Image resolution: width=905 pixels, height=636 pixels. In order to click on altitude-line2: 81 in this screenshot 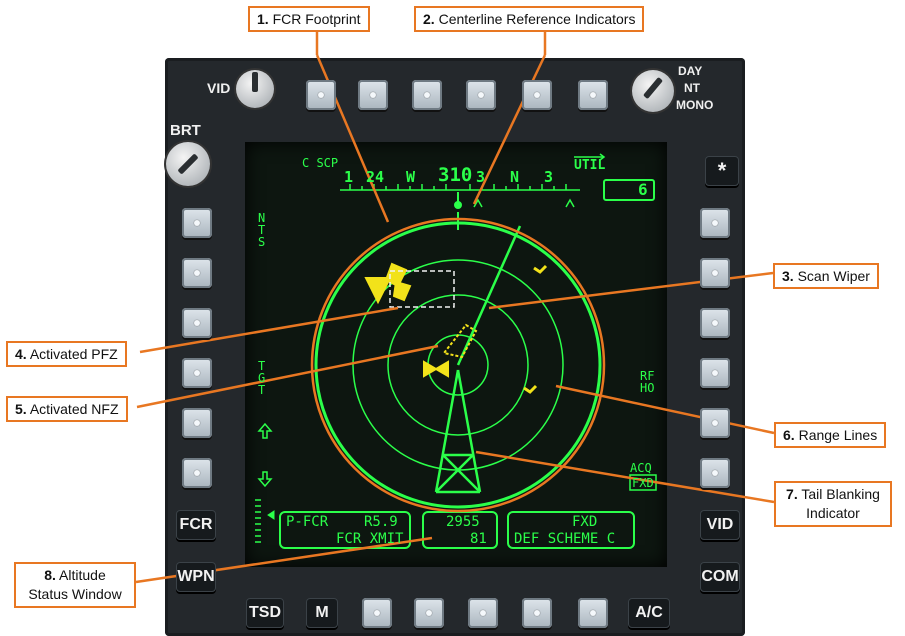, I will do `click(478, 539)`.